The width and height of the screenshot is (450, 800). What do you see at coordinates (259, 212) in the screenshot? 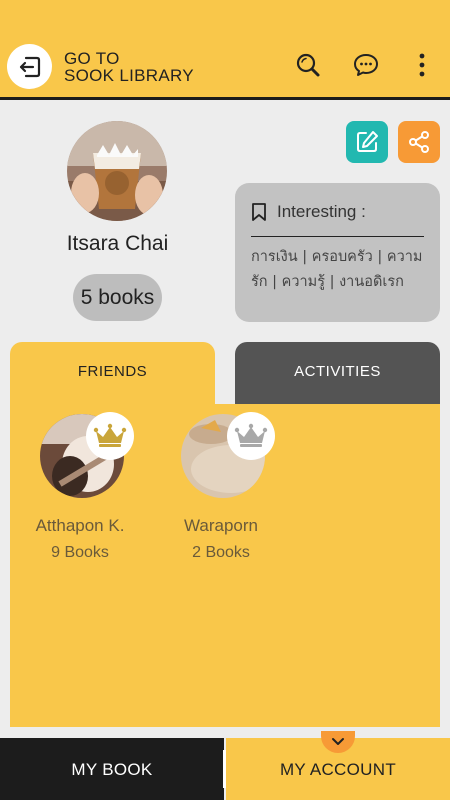
I see `bookmark-icon` at bounding box center [259, 212].